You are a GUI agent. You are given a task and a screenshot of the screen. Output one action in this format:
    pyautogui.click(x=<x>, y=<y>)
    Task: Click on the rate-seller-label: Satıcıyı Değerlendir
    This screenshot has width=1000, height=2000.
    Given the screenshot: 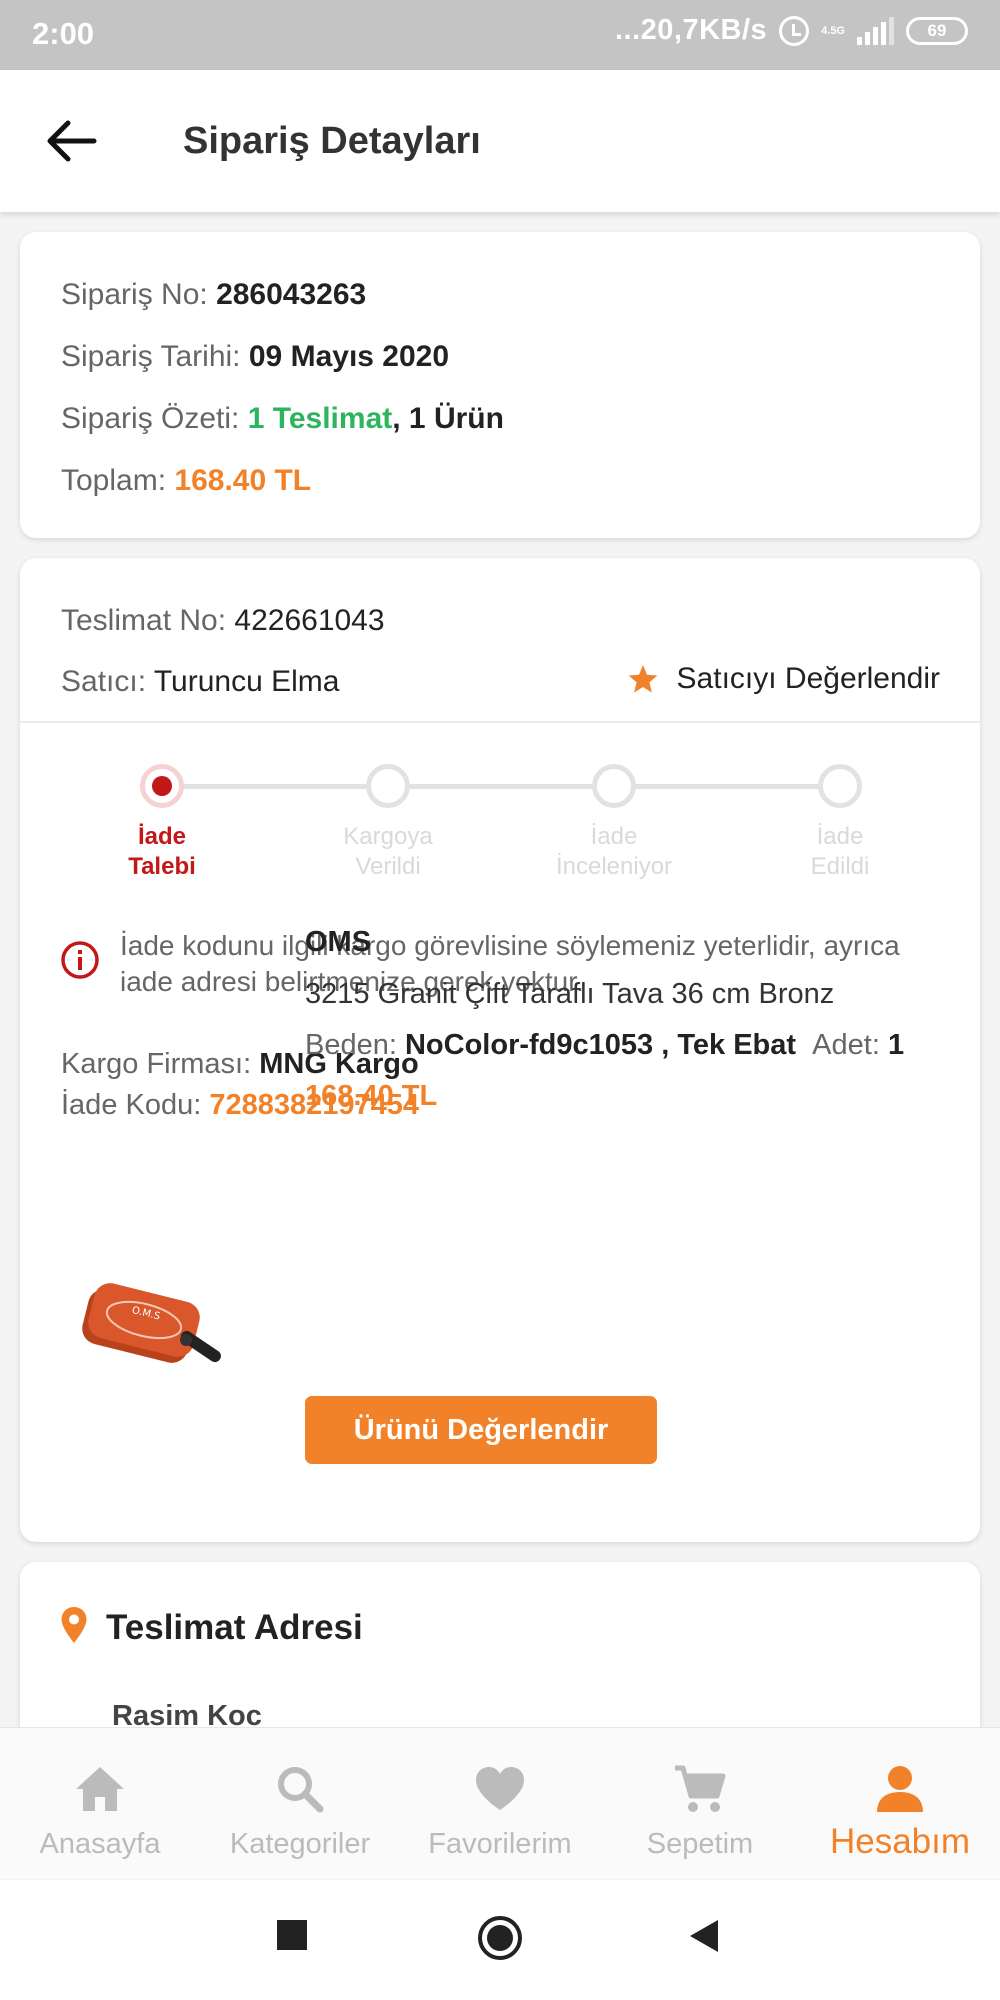 What is the action you would take?
    pyautogui.click(x=808, y=678)
    